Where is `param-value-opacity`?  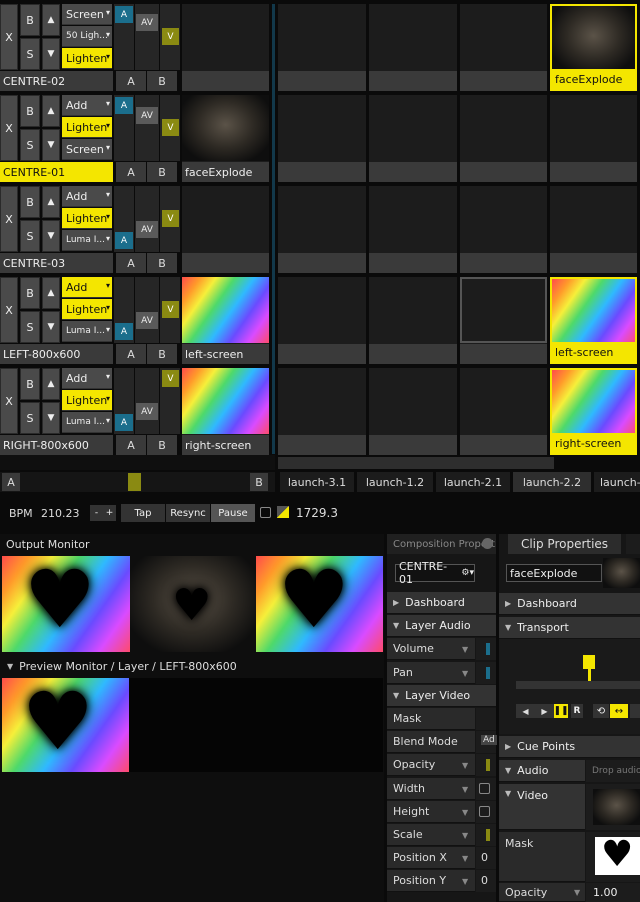 param-value-opacity is located at coordinates (486, 765).